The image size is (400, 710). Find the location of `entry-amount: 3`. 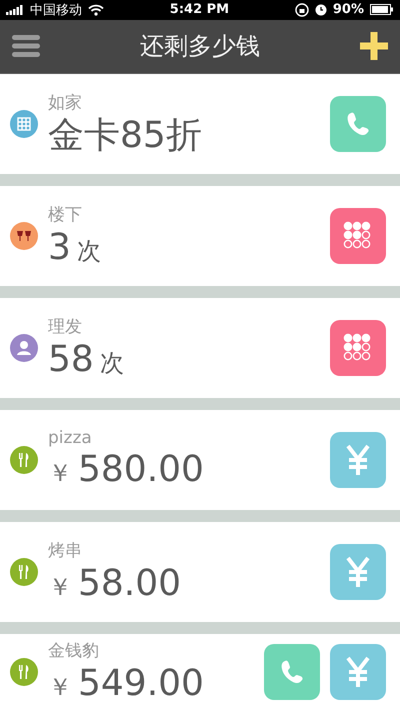

entry-amount: 3 is located at coordinates (59, 248).